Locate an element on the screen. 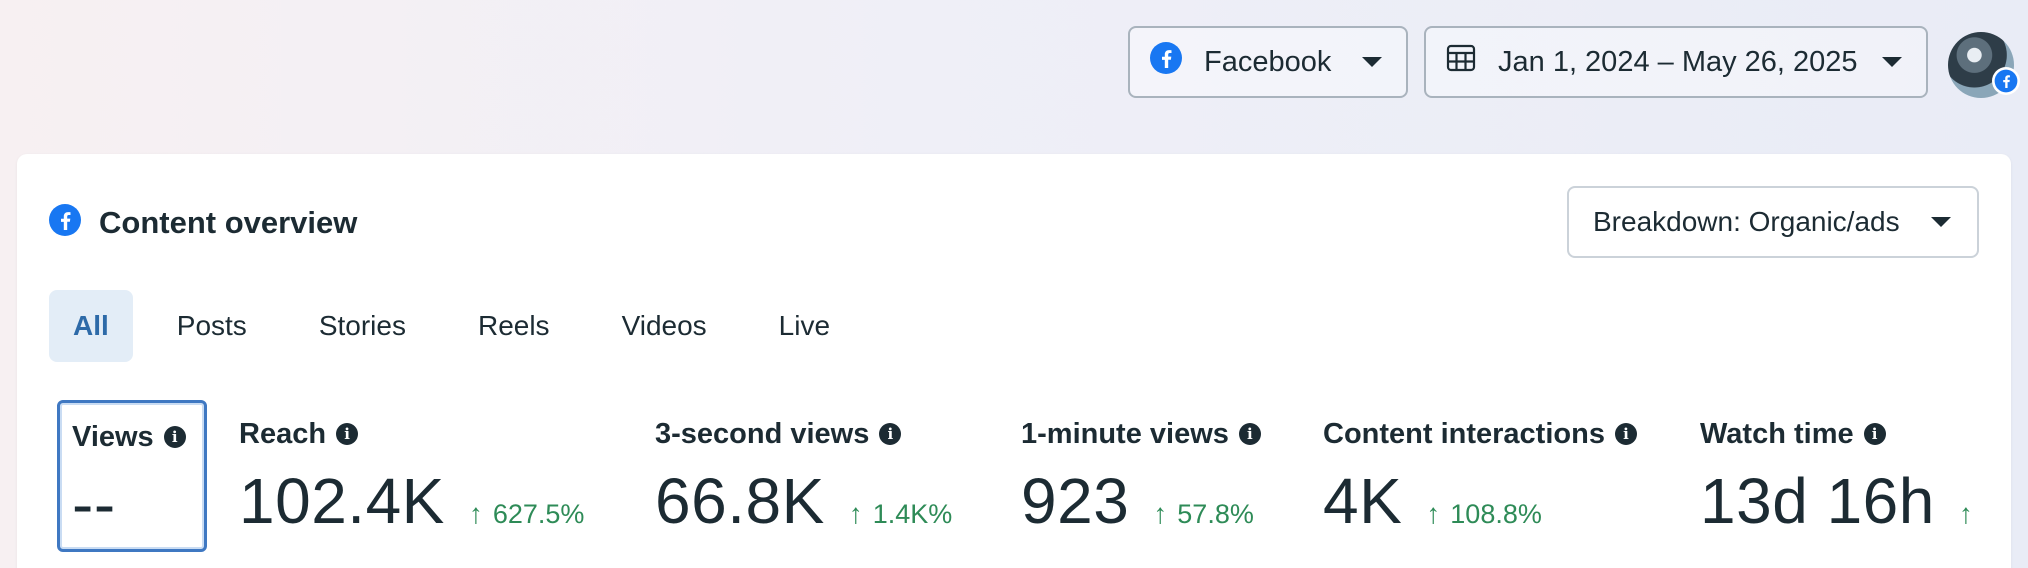 This screenshot has width=2028, height=568. metric-3-second-views: 3-second views i 66.8K ↑ 1.4K% is located at coordinates (803, 476).